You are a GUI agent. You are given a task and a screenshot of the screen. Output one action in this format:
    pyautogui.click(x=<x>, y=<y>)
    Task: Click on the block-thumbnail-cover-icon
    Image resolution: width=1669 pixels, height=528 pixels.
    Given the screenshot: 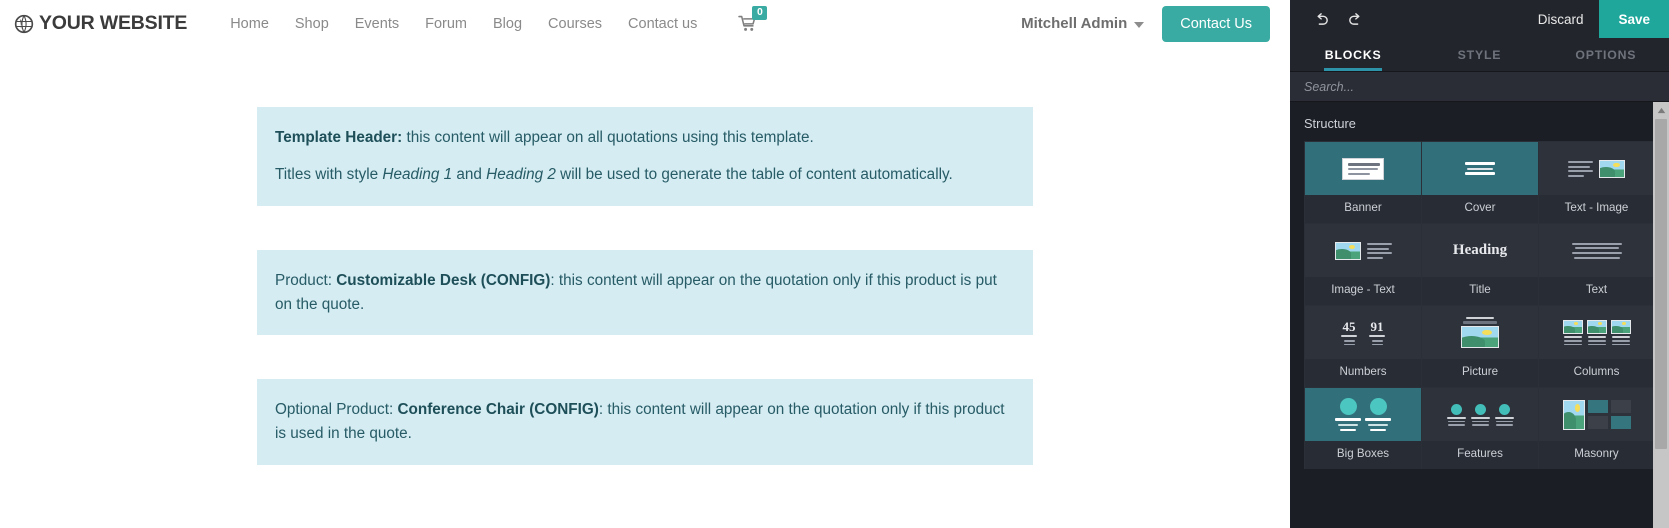 What is the action you would take?
    pyautogui.click(x=1480, y=168)
    